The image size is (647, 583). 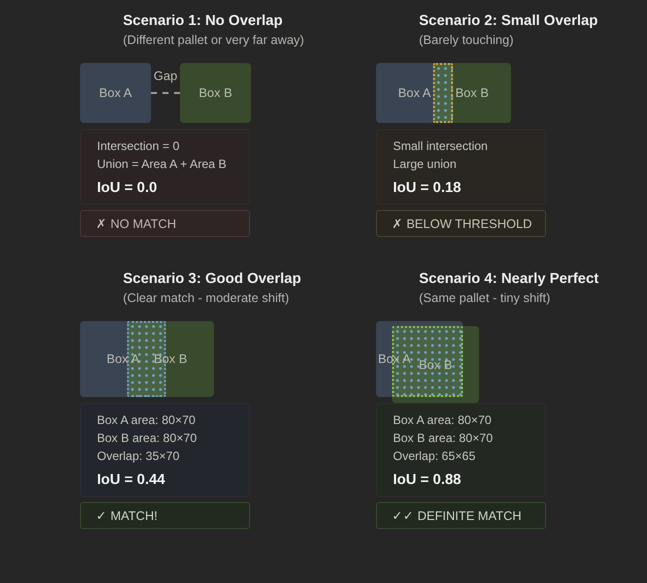 What do you see at coordinates (212, 279) in the screenshot?
I see `scenario-title: Scenario 3: Good Overlap` at bounding box center [212, 279].